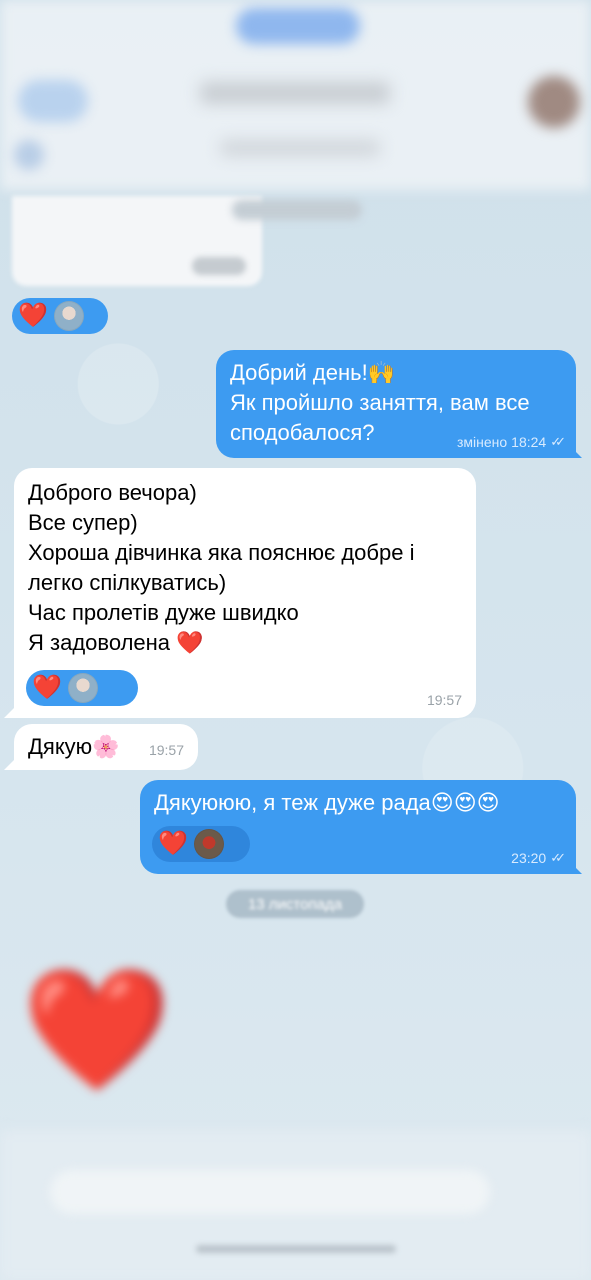 This screenshot has width=591, height=1280. Describe the element at coordinates (295, 93) in the screenshot. I see `chat-title` at that location.